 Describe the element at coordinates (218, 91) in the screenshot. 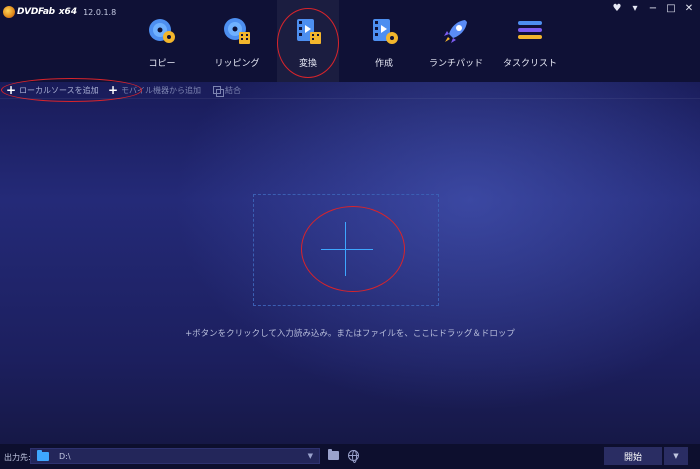

I see `merge-icon` at that location.